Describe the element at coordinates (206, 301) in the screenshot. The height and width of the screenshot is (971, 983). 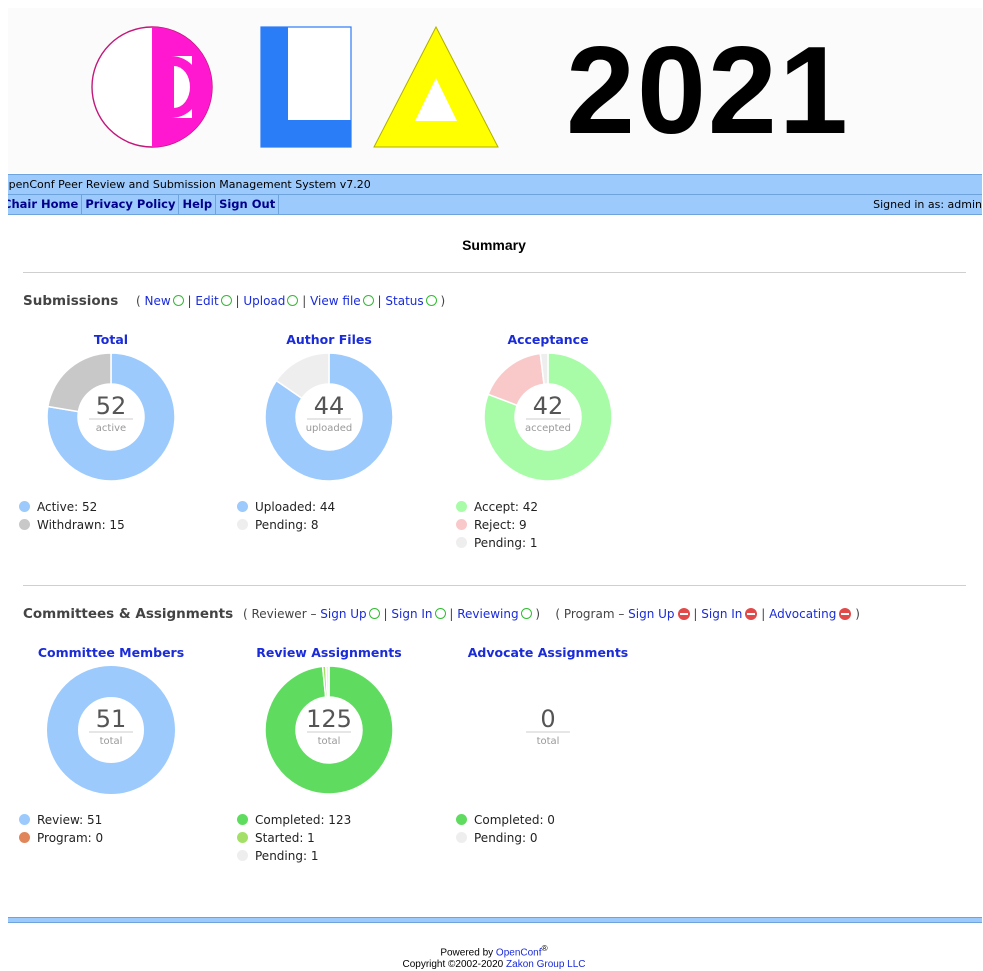
I see `submissions-edit-link: Edit` at that location.